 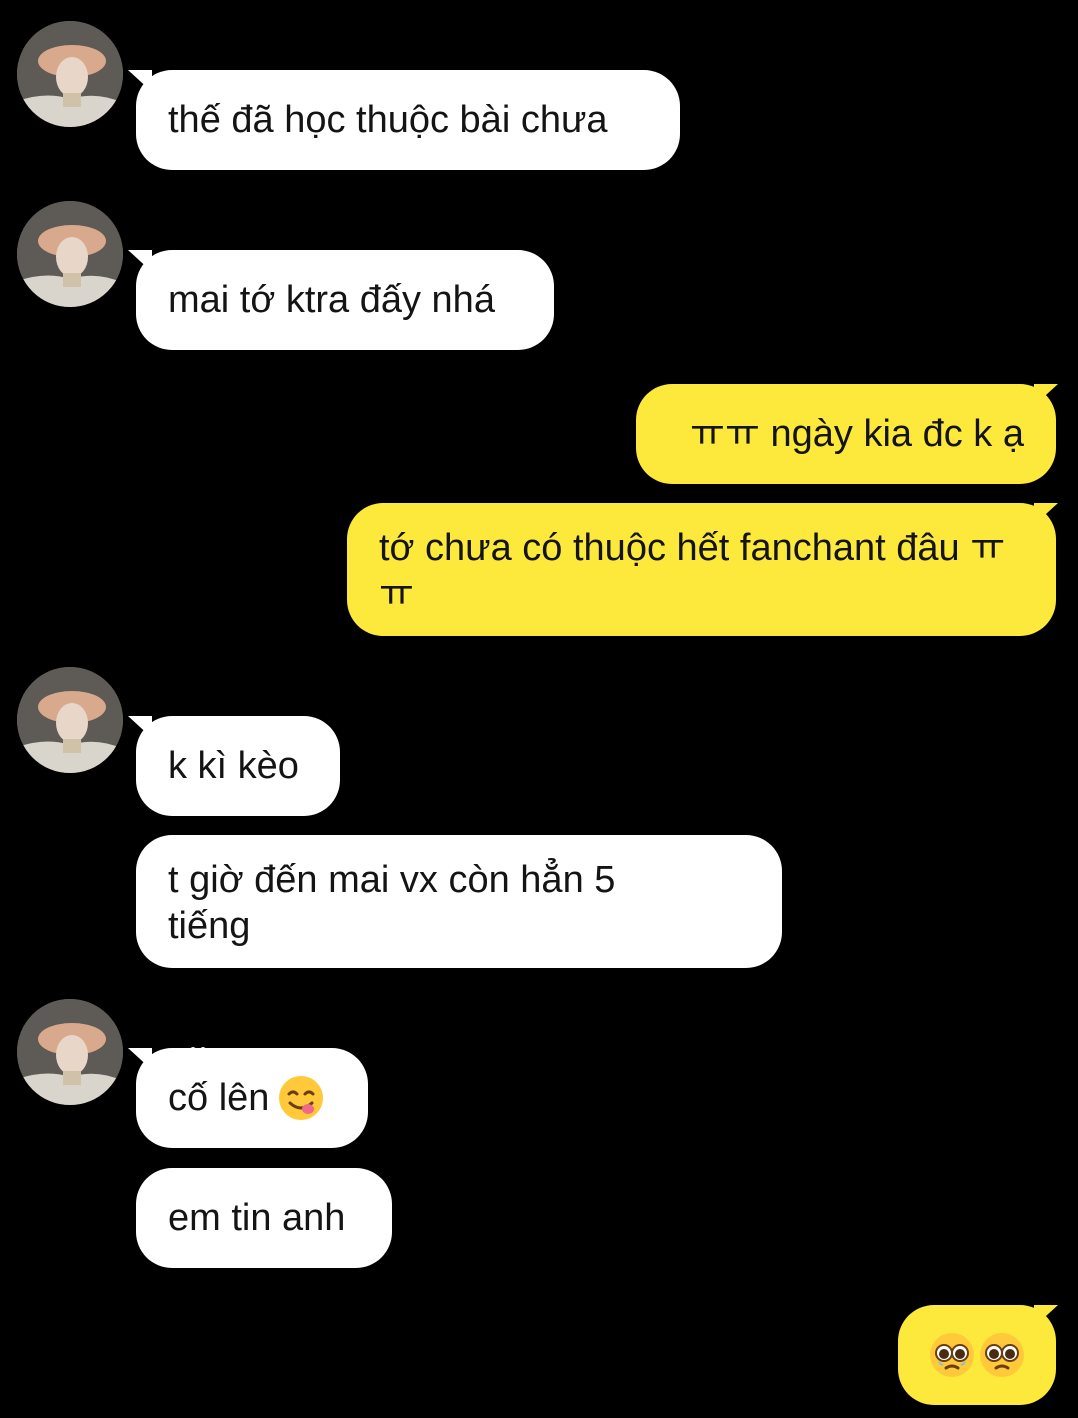 I want to click on message-text: ㅠㅠ ngày kia đc k ạ, so click(x=857, y=434).